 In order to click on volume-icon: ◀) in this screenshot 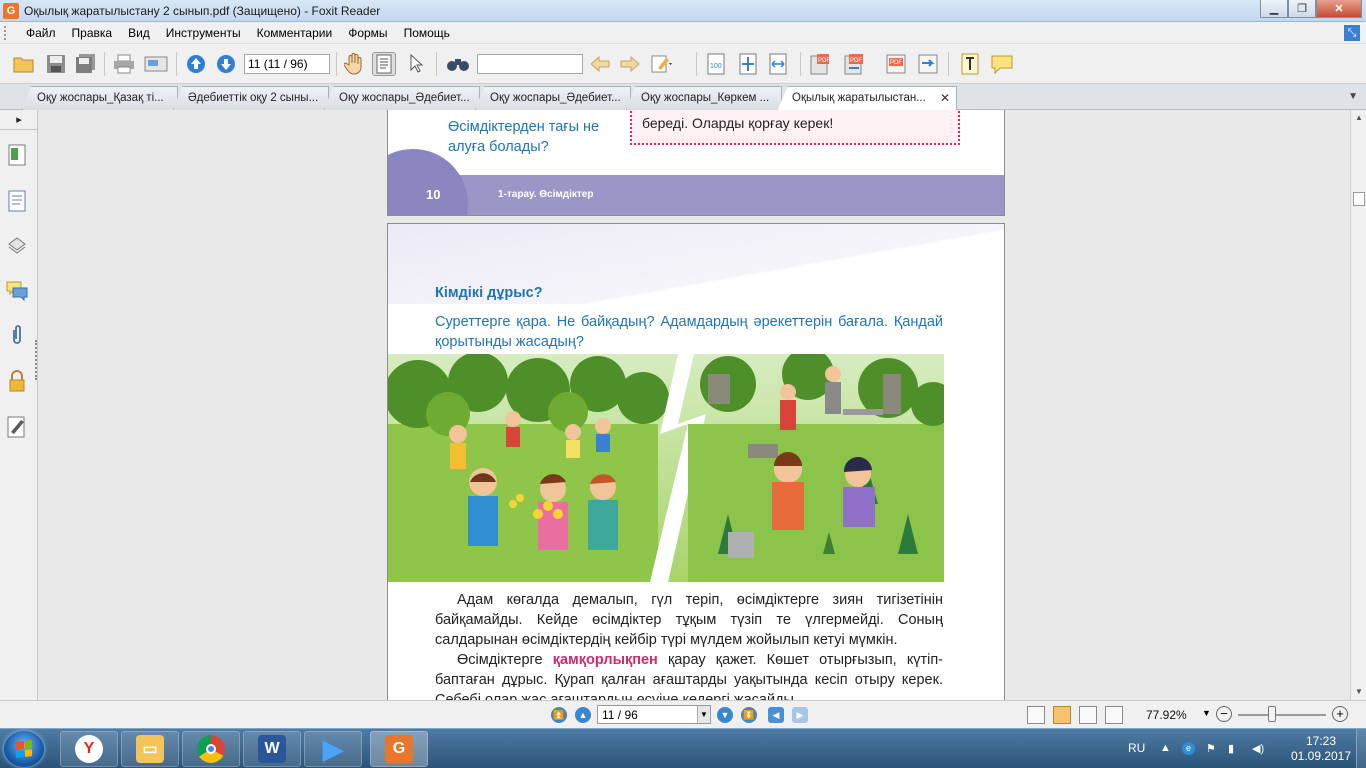, I will do `click(1258, 748)`.